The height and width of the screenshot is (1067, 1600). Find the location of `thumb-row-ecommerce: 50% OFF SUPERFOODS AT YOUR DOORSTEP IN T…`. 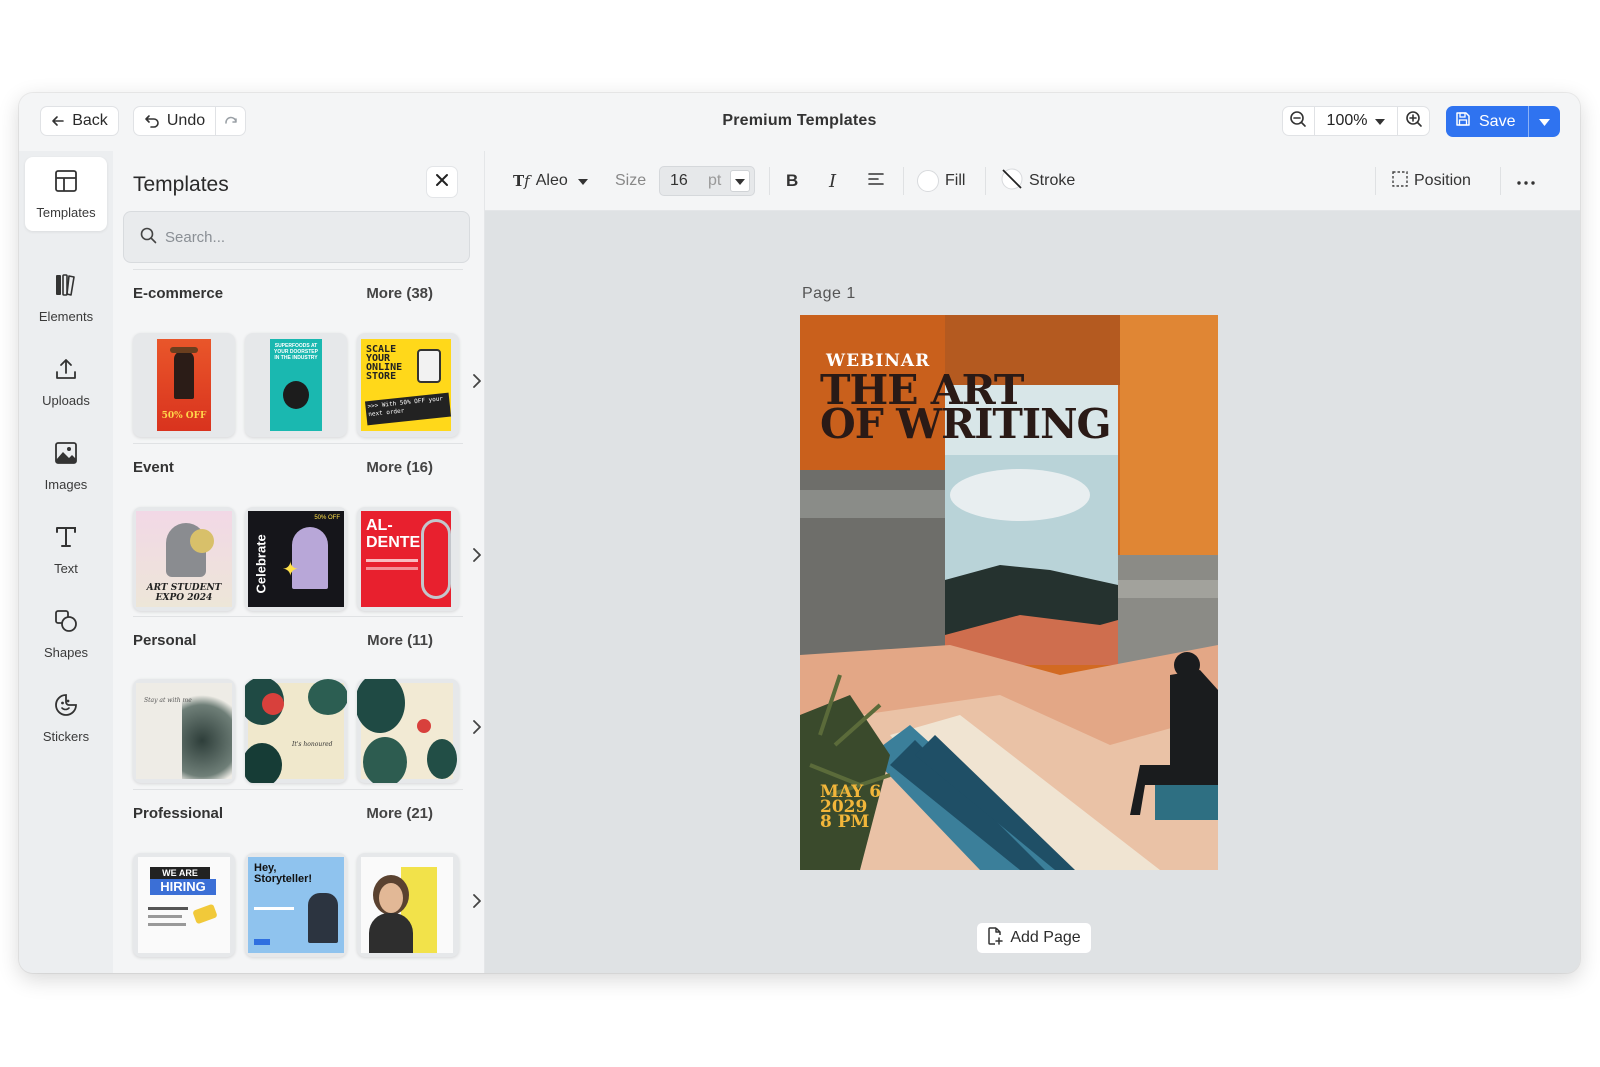

thumb-row-ecommerce: 50% OFF SUPERFOODS AT YOUR DOORSTEP IN T… is located at coordinates (307, 385).